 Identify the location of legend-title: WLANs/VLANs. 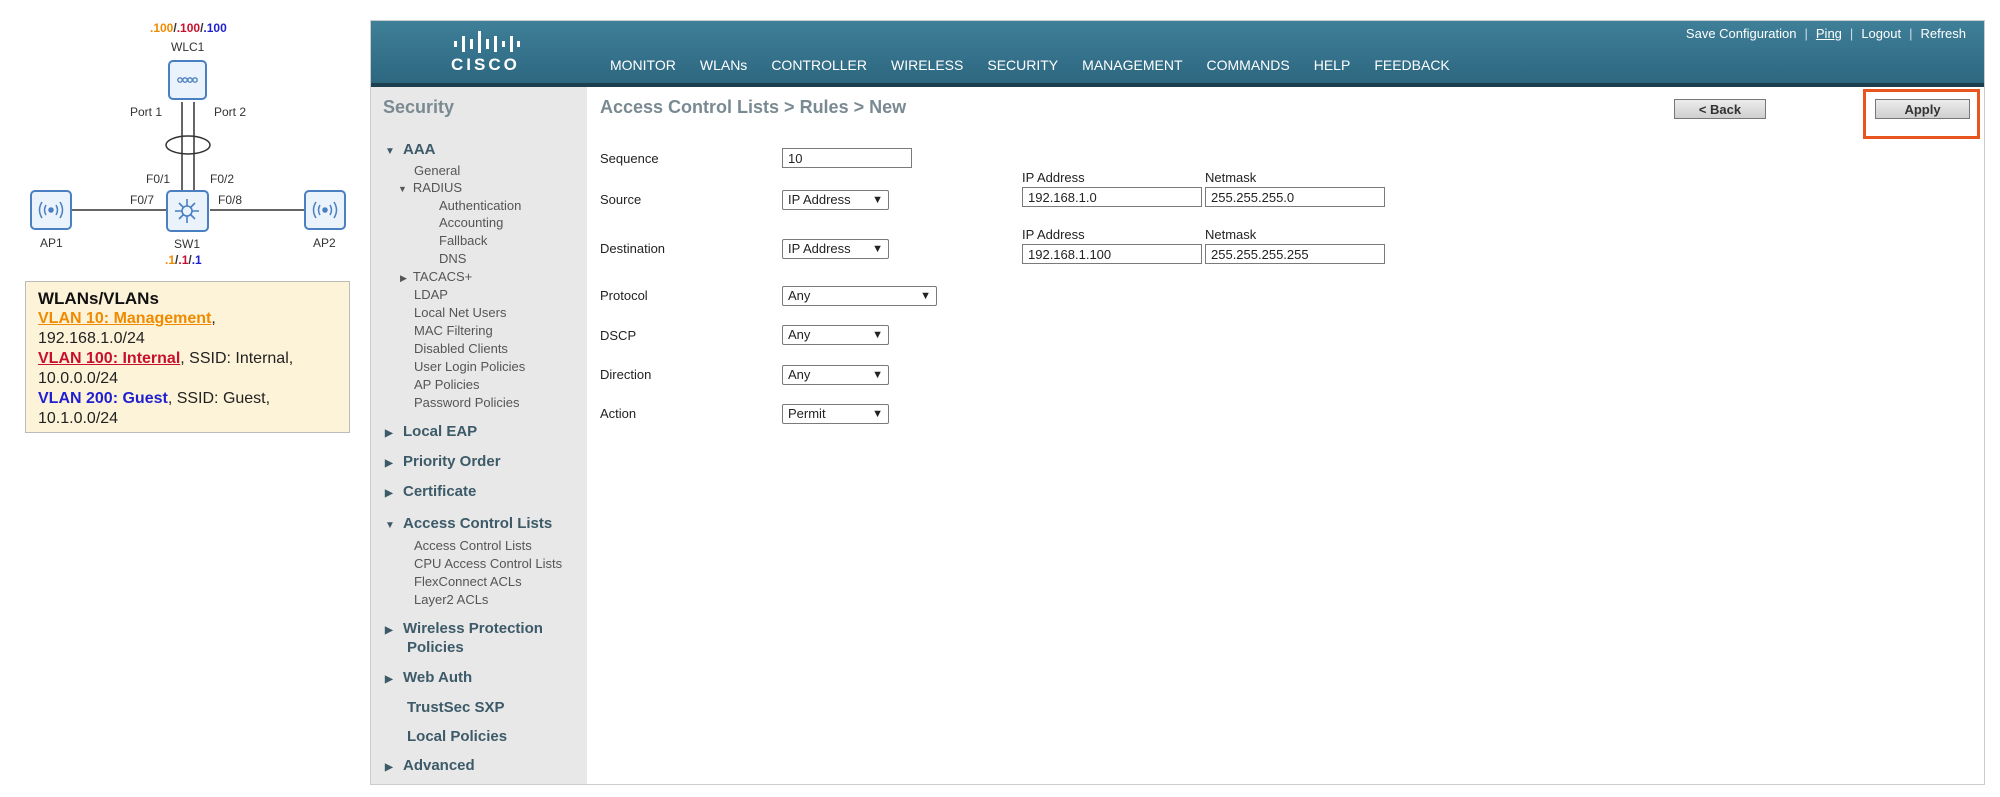
(98, 298).